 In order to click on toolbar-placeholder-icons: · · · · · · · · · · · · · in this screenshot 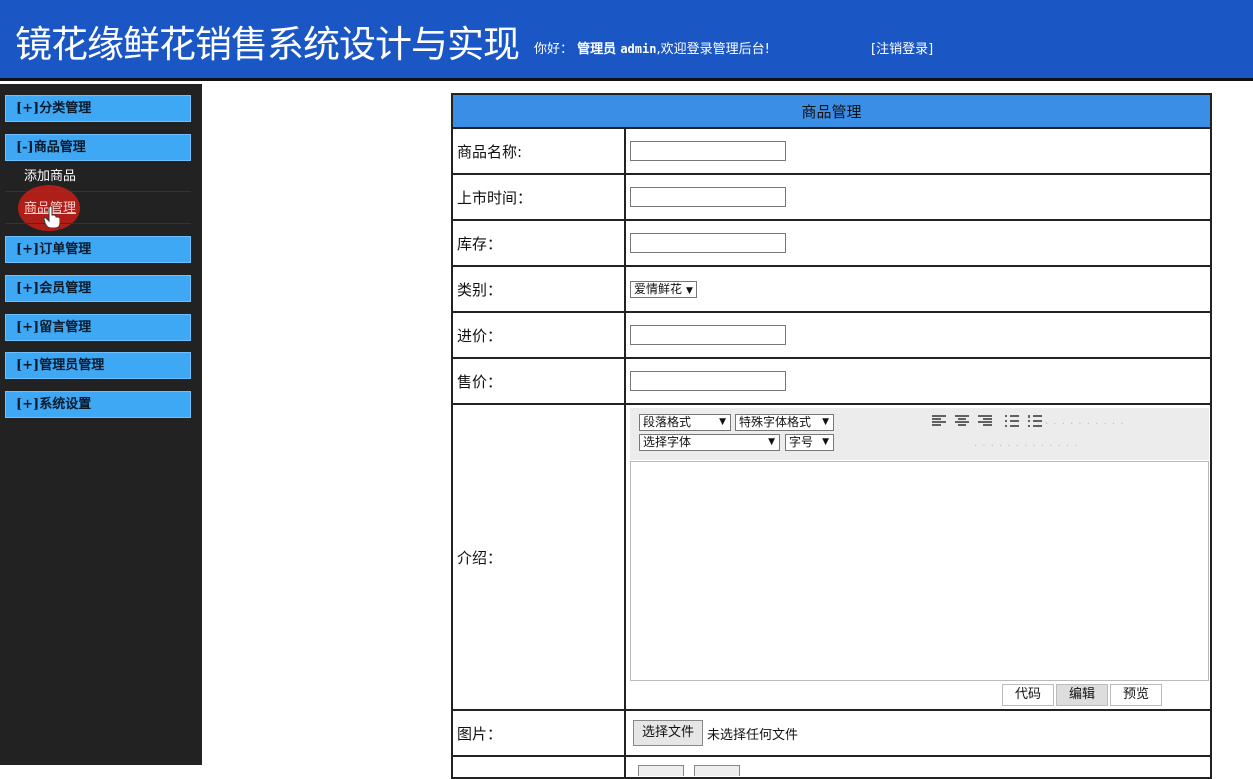, I will do `click(1026, 446)`.